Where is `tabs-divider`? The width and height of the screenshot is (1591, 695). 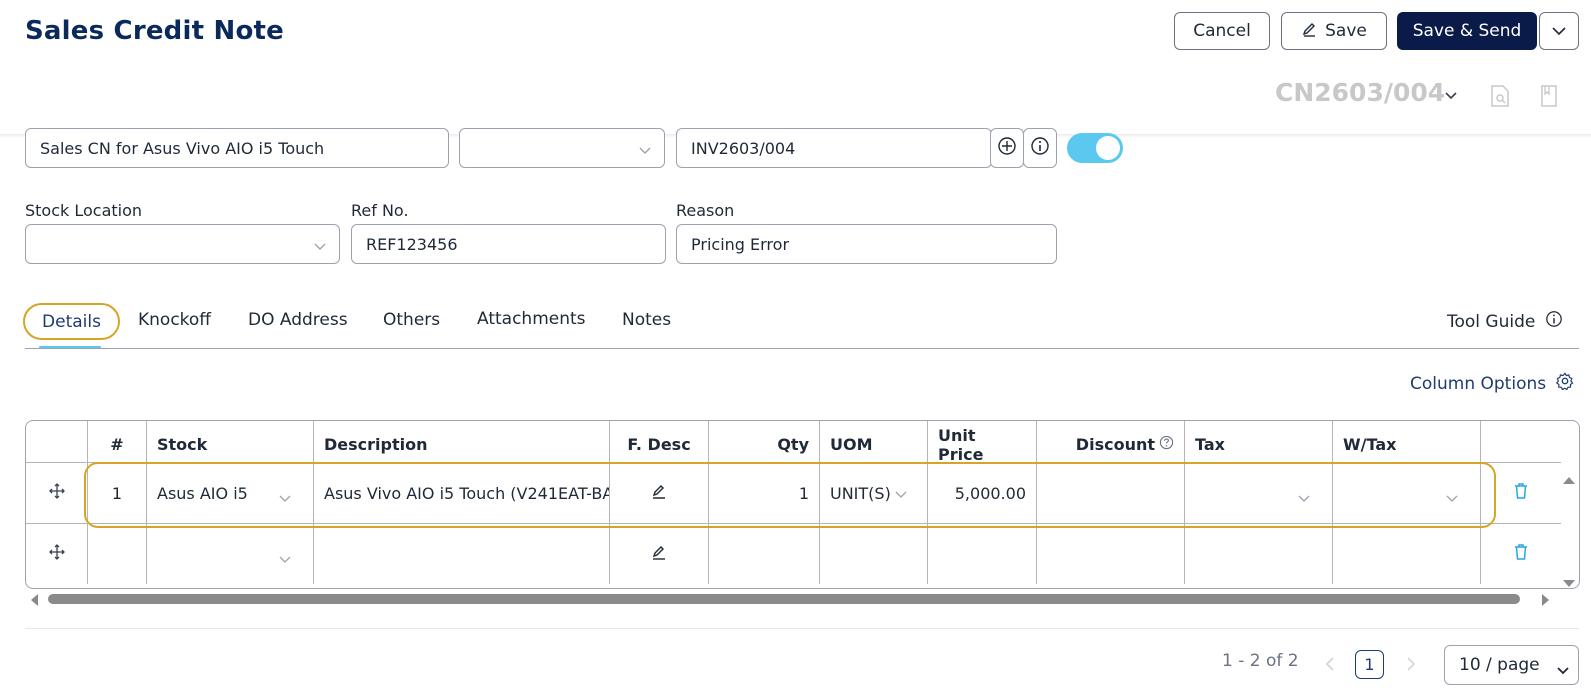 tabs-divider is located at coordinates (802, 348).